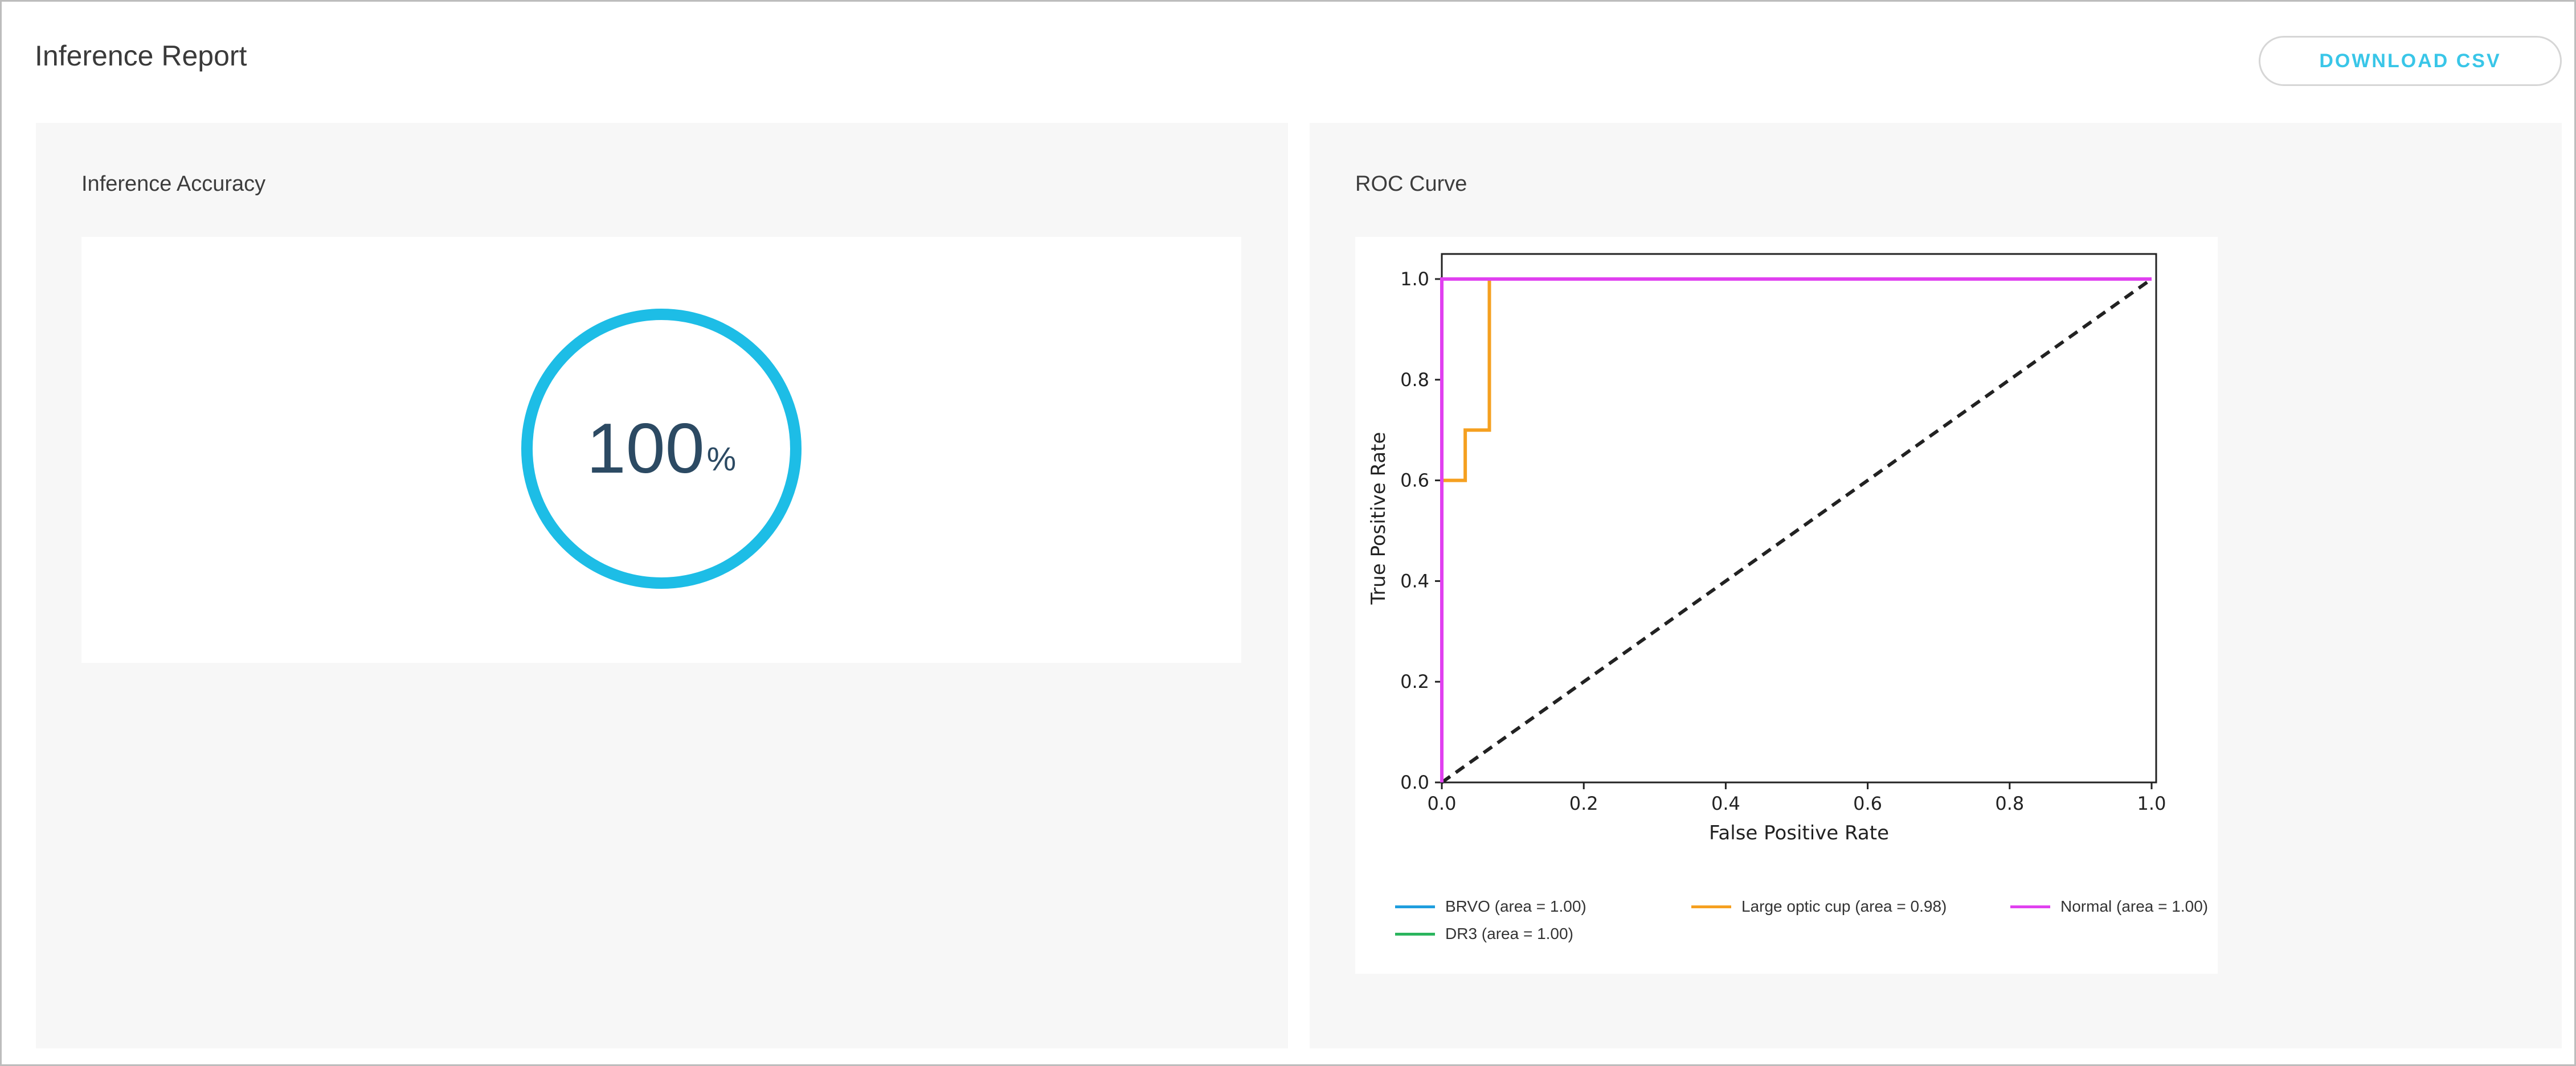 Image resolution: width=2576 pixels, height=1066 pixels. What do you see at coordinates (1844, 906) in the screenshot?
I see `legend-label: Large optic cup (area = 0.98)` at bounding box center [1844, 906].